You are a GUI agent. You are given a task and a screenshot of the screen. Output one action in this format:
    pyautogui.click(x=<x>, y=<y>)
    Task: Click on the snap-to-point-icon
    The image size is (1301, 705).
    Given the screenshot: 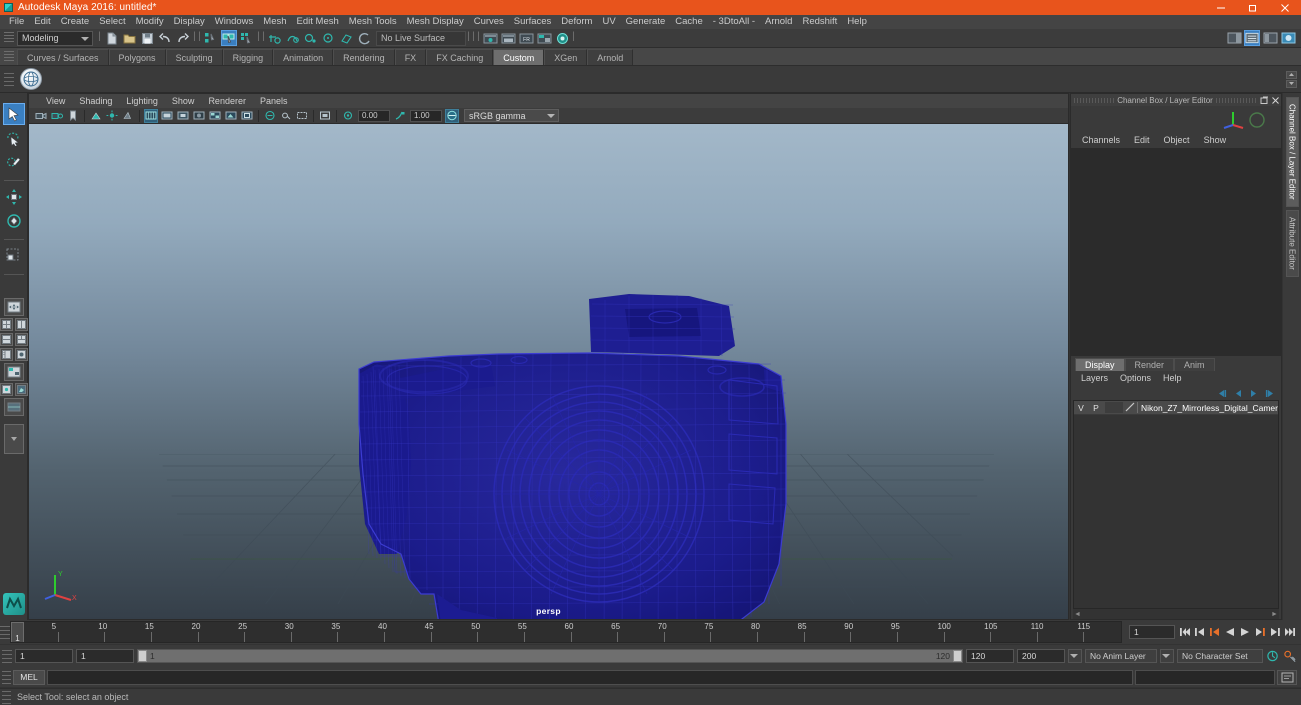 What is the action you would take?
    pyautogui.click(x=311, y=38)
    